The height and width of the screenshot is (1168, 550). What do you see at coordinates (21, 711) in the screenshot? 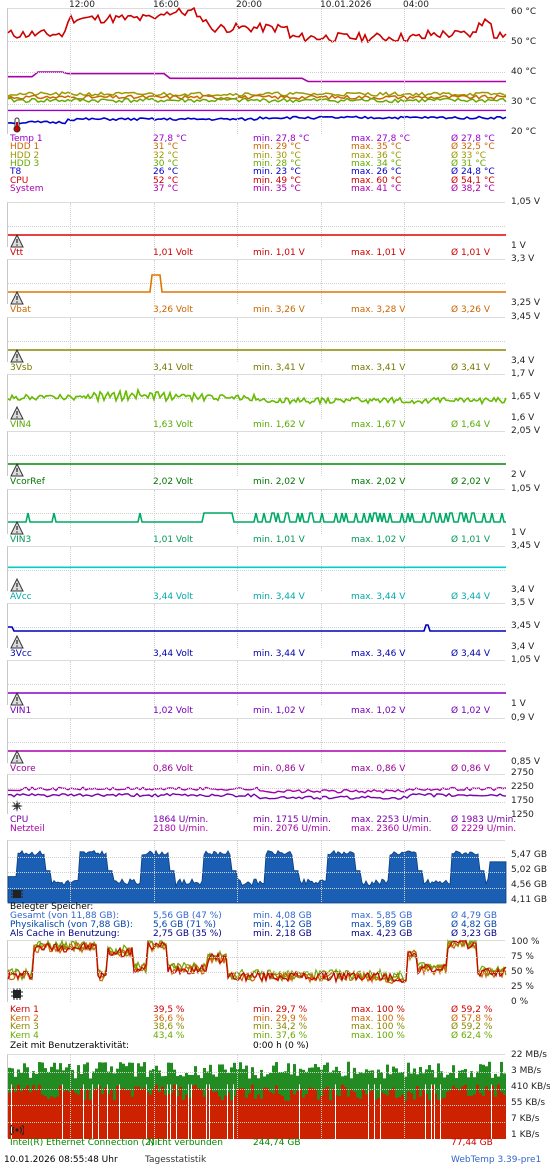
I see `stat-name: VIN1` at bounding box center [21, 711].